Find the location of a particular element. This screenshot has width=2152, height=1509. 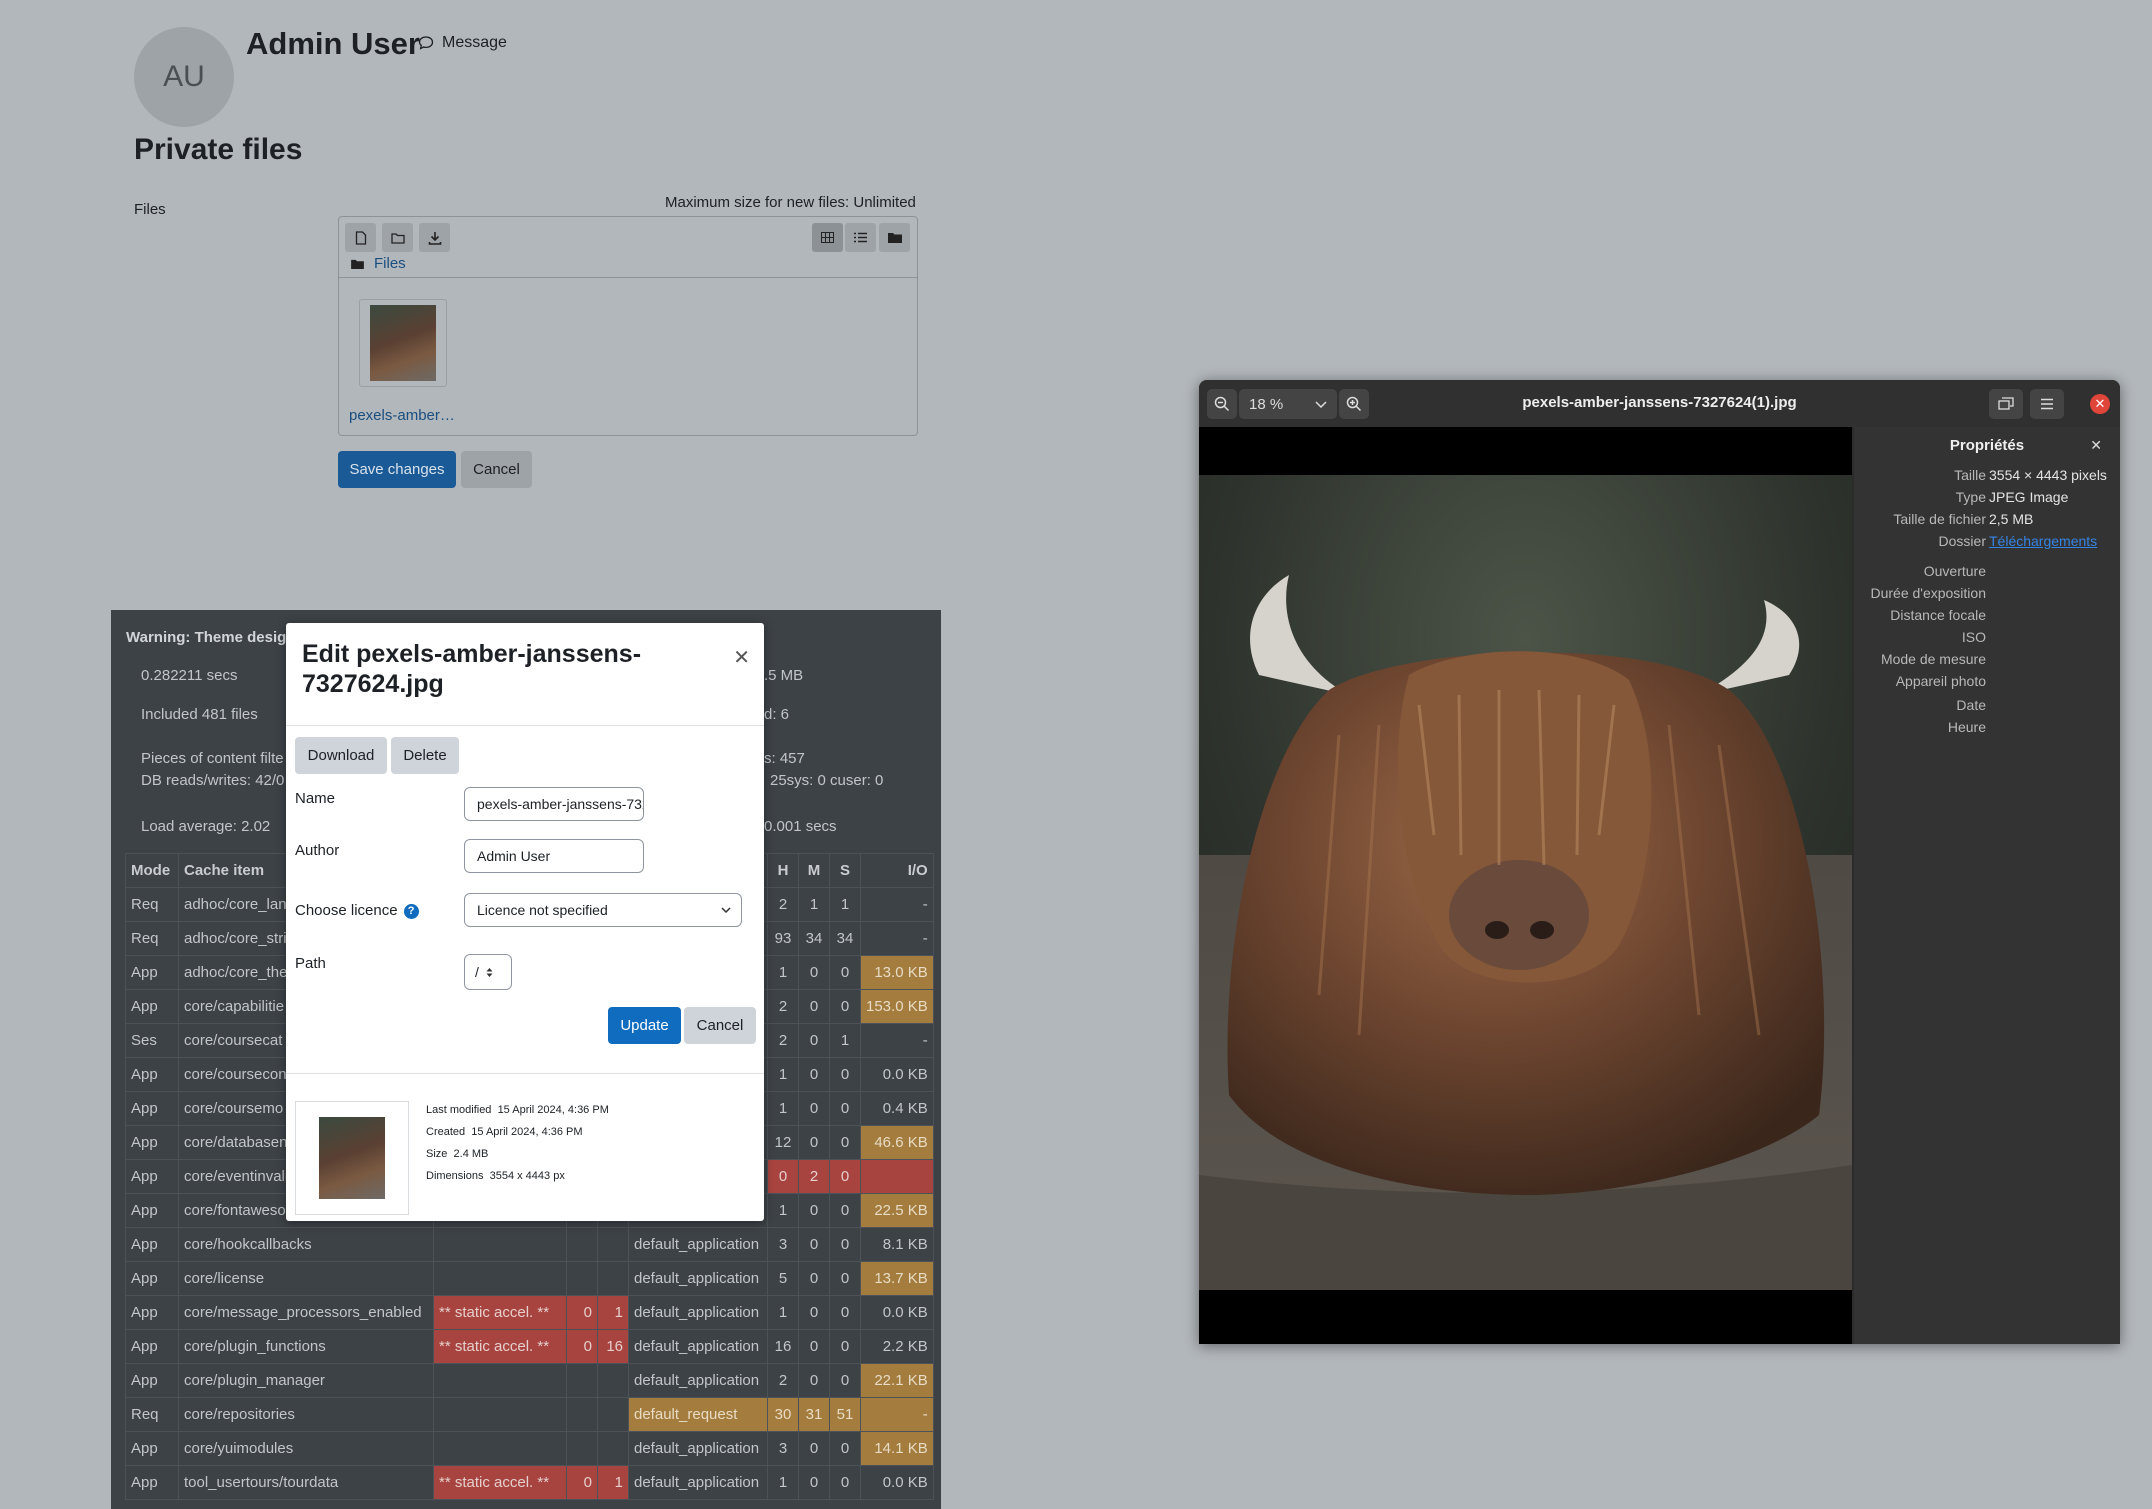

save-changes-button: Save changes is located at coordinates (397, 469).